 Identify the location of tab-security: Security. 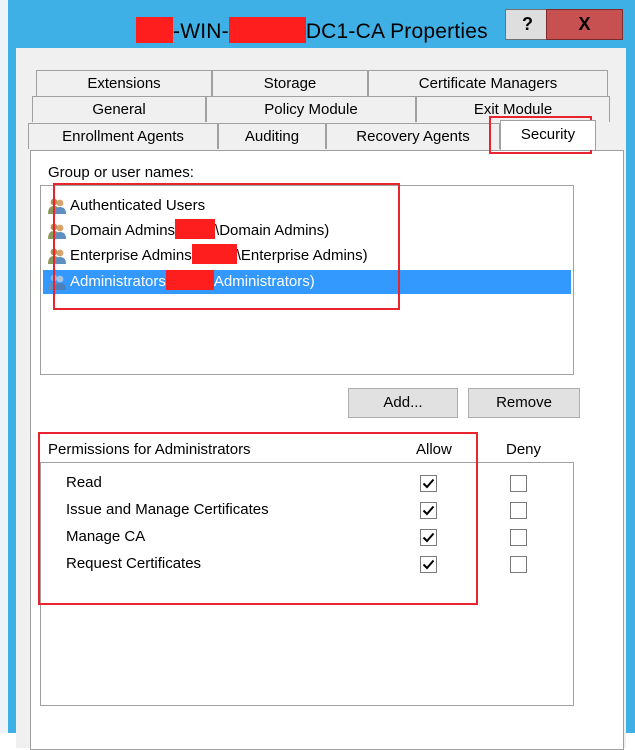
(548, 135).